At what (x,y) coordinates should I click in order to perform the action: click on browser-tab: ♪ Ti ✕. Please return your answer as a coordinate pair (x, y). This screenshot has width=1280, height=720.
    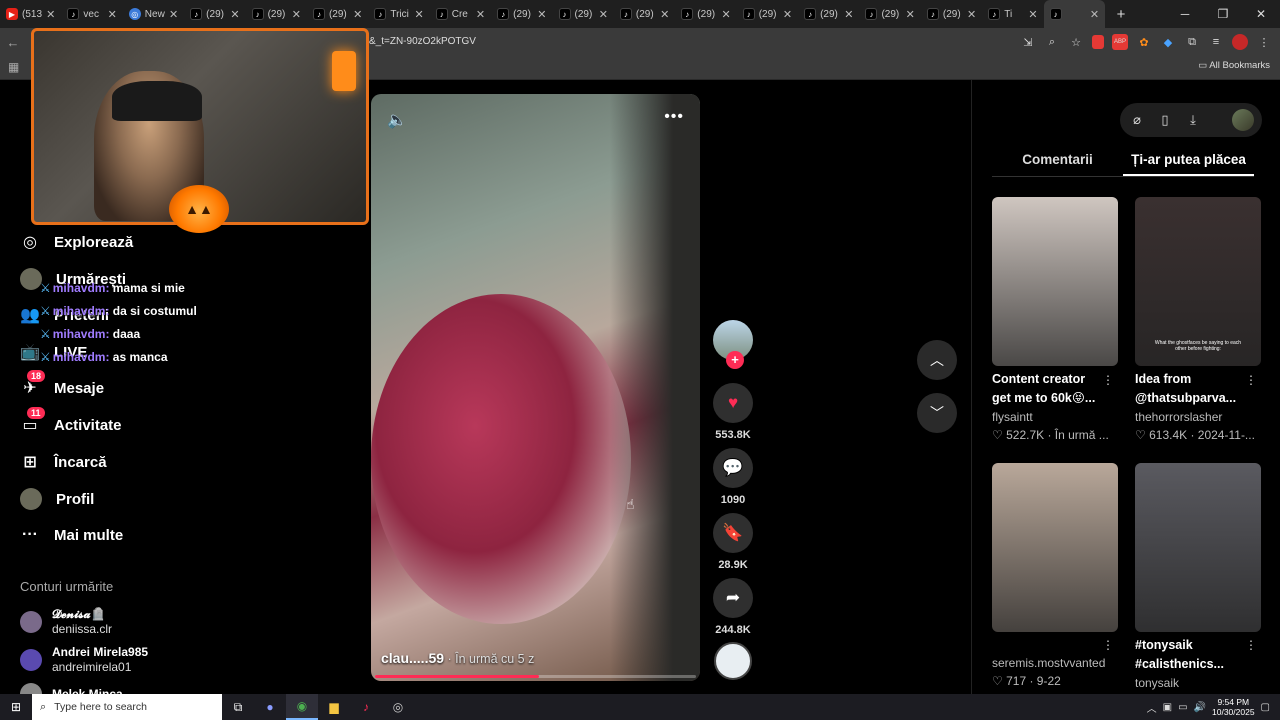
    Looking at the image, I should click on (1012, 14).